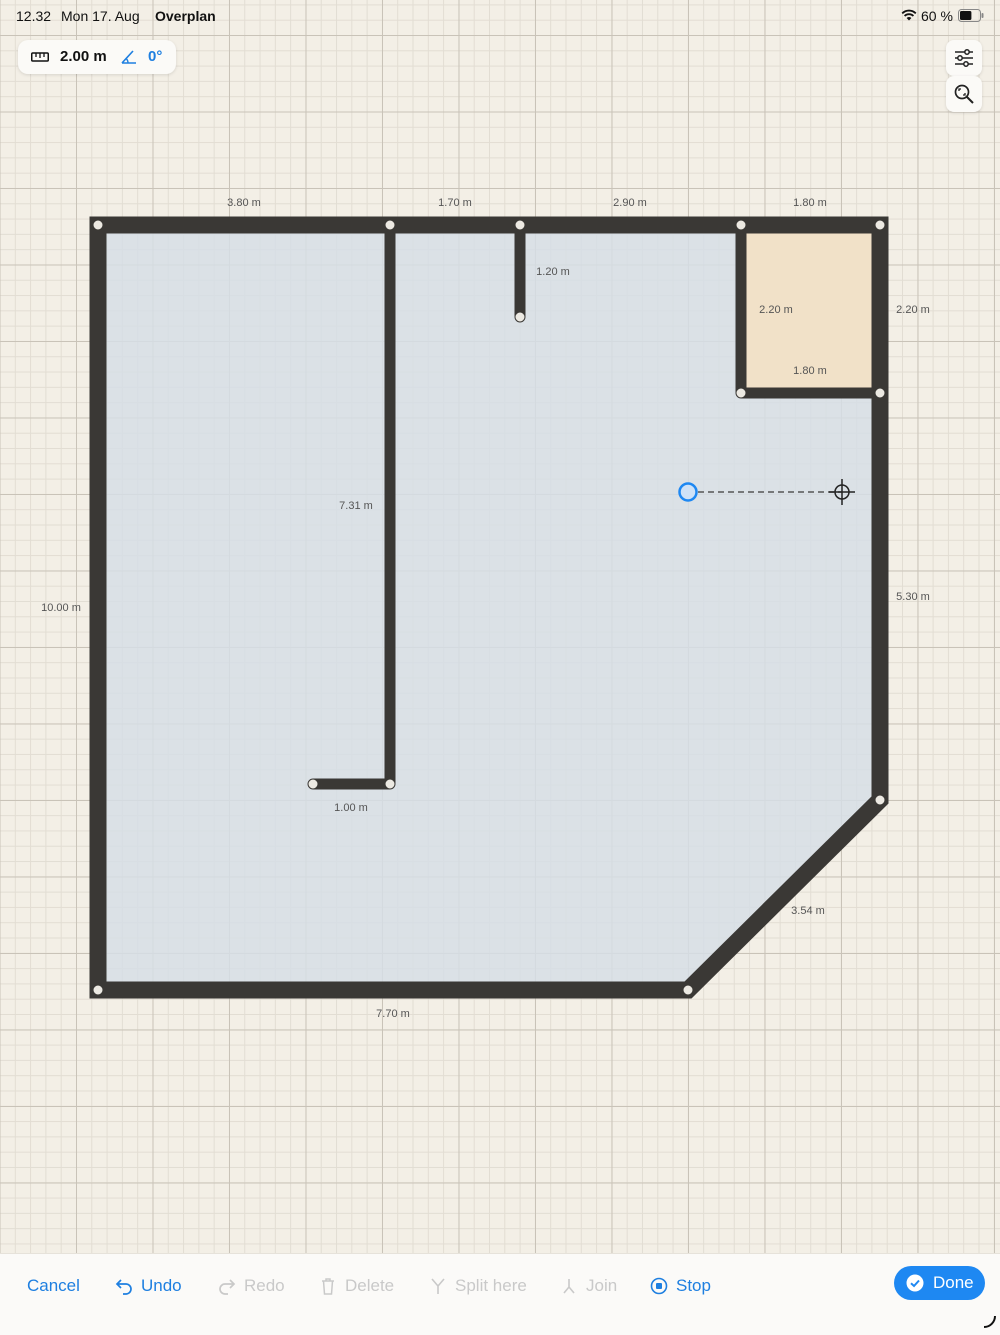  Describe the element at coordinates (455, 203) in the screenshot. I see `dimension-label: 1.70 m` at that location.